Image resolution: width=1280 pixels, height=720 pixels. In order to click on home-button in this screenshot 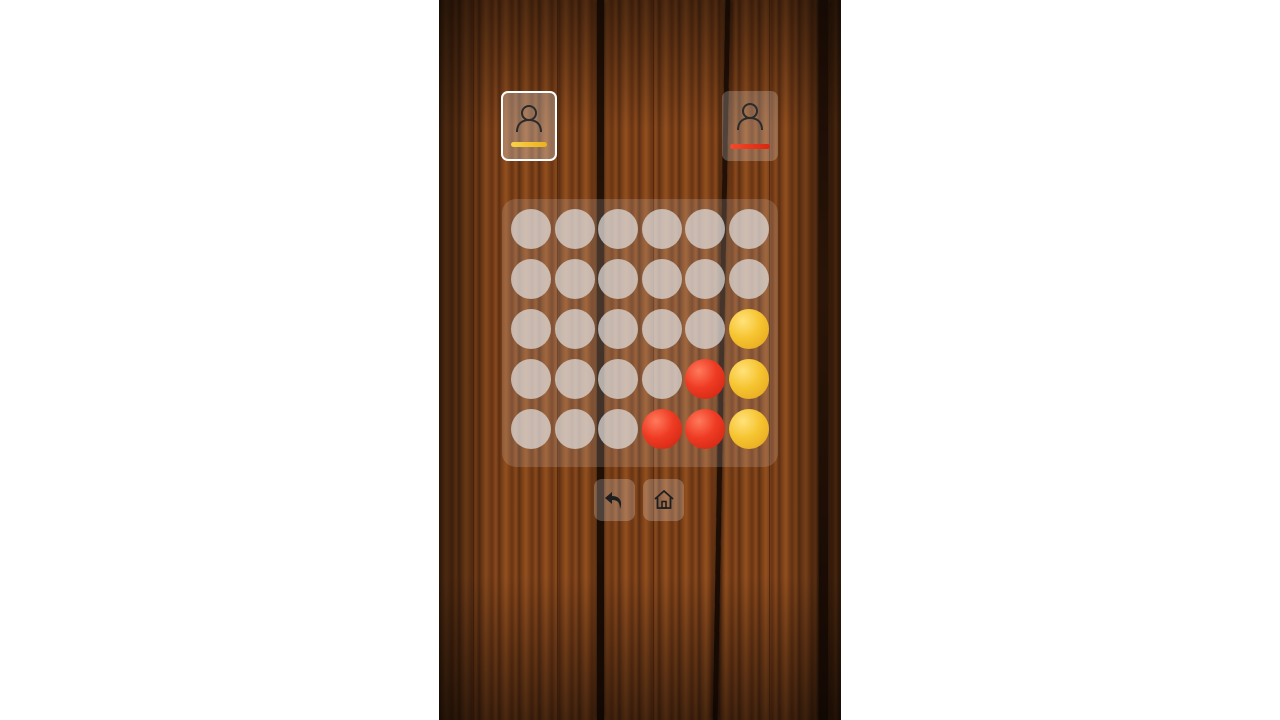, I will do `click(663, 500)`.